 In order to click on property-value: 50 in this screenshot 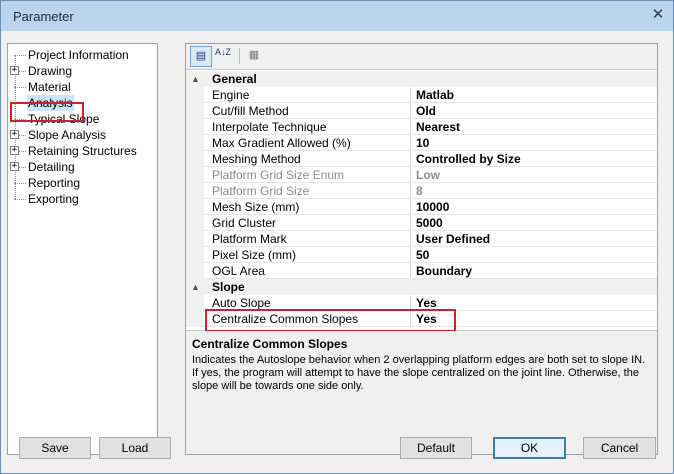, I will do `click(534, 255)`.